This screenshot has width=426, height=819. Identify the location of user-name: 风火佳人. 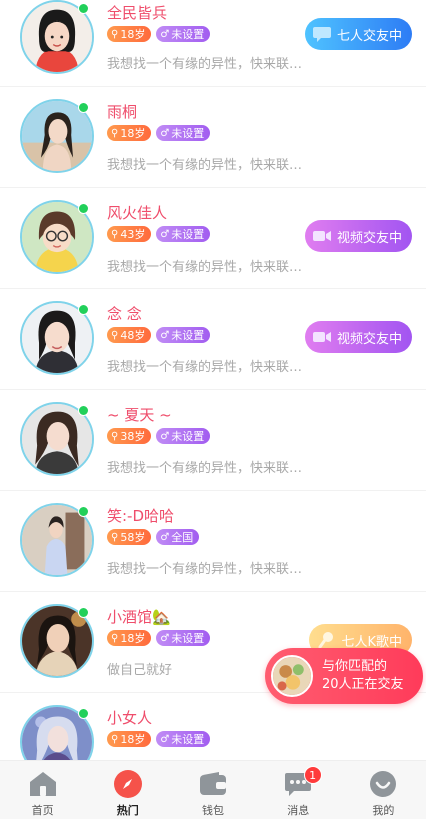
(137, 213).